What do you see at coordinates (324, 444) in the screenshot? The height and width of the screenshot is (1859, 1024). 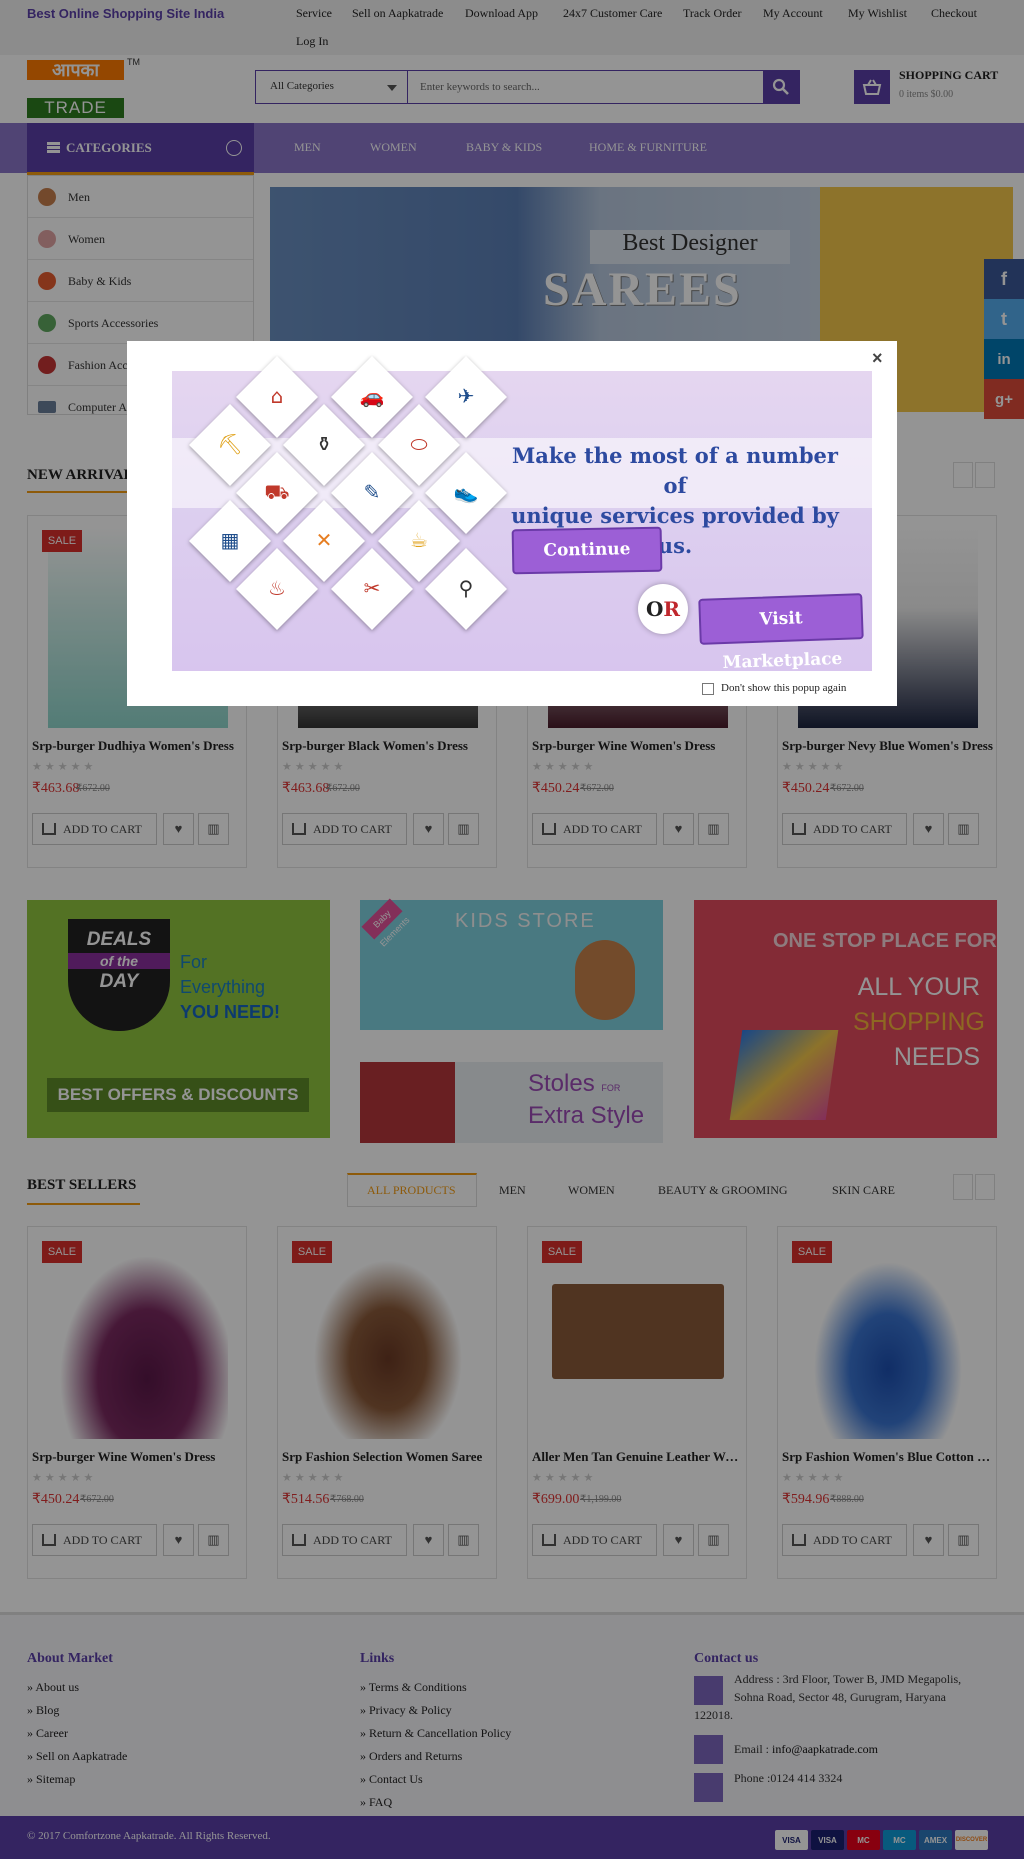 I see `grocery-icon: ⚱` at bounding box center [324, 444].